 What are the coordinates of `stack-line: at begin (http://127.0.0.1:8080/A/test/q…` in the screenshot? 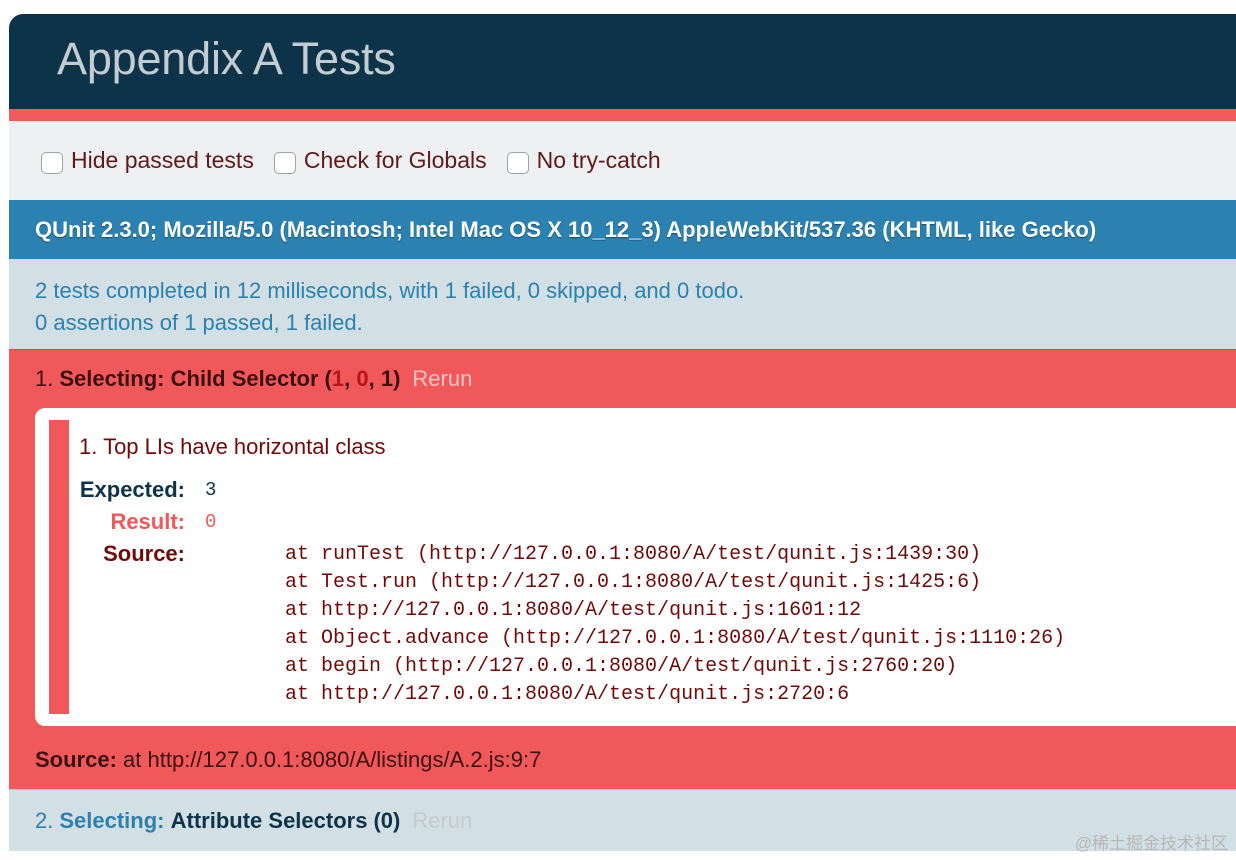 It's located at (621, 666).